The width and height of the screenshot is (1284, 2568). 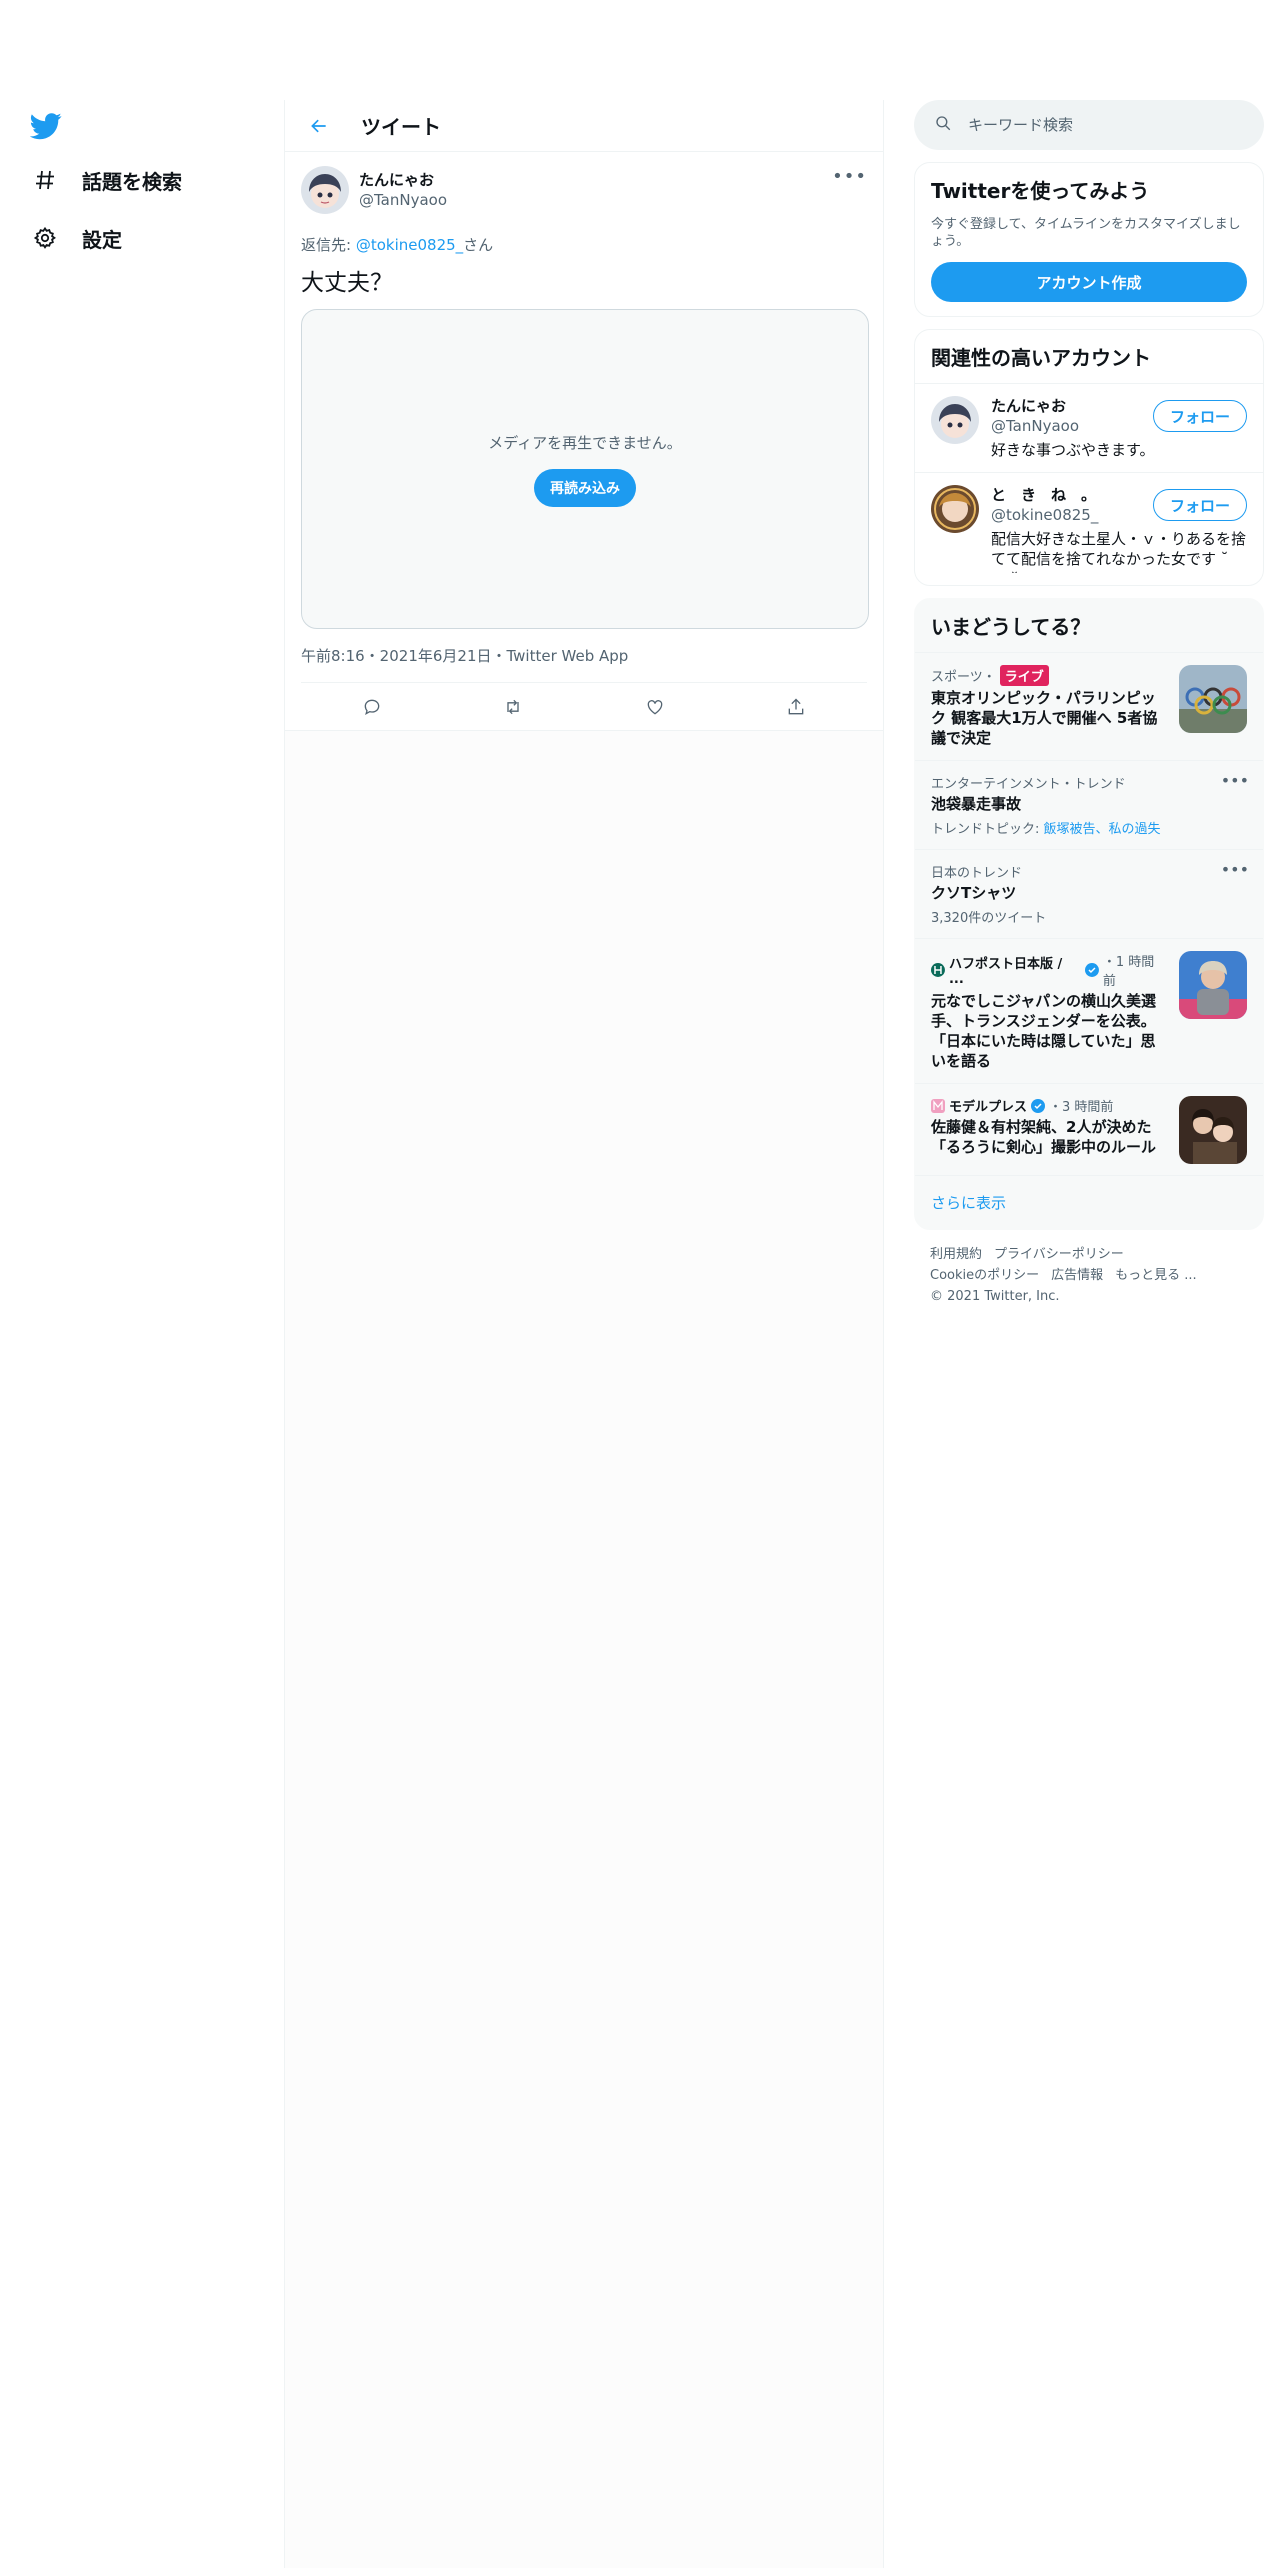 What do you see at coordinates (796, 707) in the screenshot?
I see `share-icon` at bounding box center [796, 707].